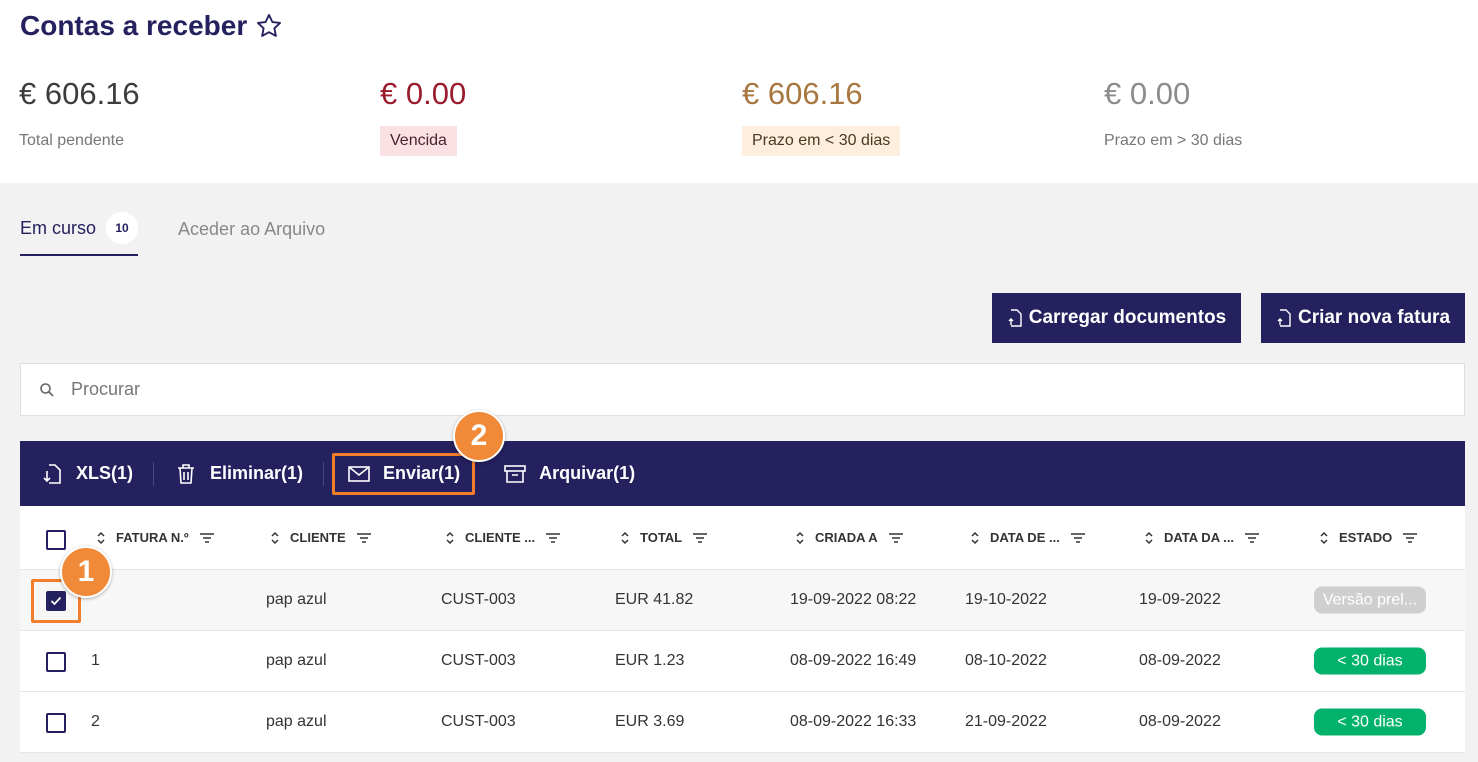  Describe the element at coordinates (1006, 660) in the screenshot. I see `due-date: 08-10-2022` at that location.